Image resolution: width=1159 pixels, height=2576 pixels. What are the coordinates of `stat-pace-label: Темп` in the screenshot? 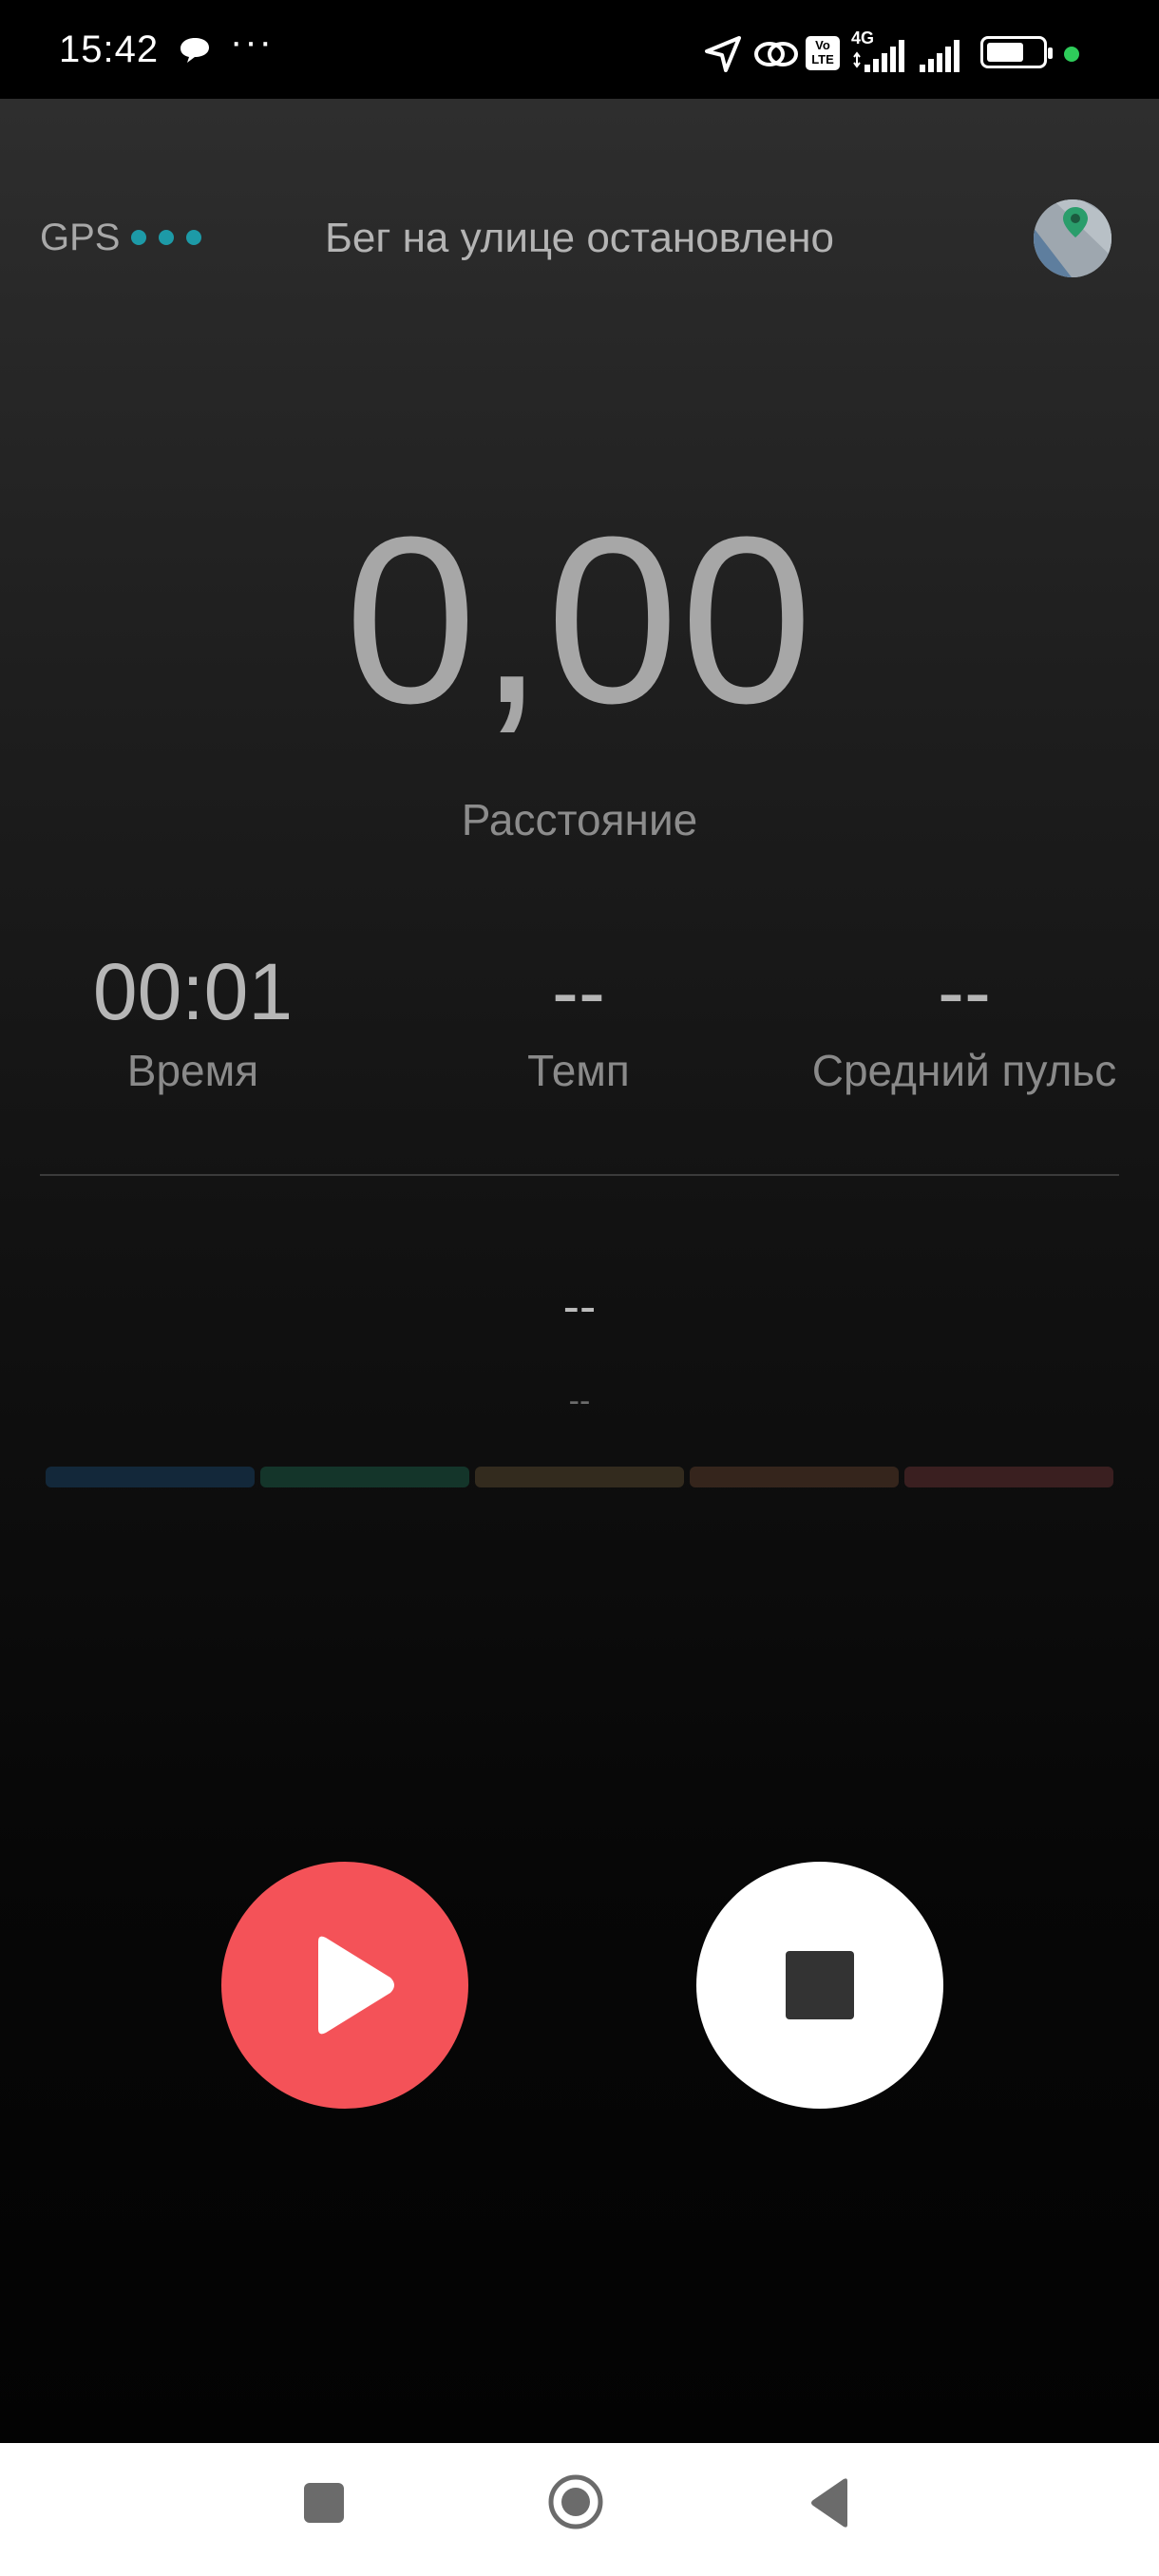 It's located at (578, 1070).